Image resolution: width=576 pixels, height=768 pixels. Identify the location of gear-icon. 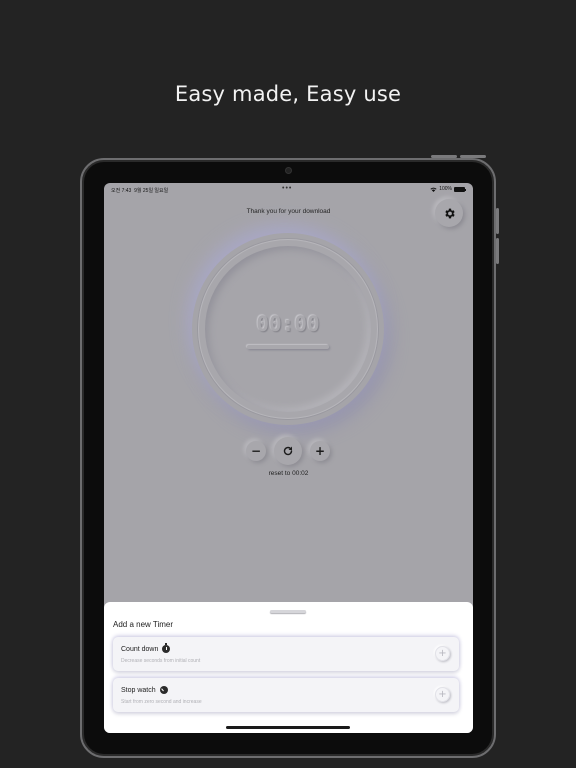
(449, 213).